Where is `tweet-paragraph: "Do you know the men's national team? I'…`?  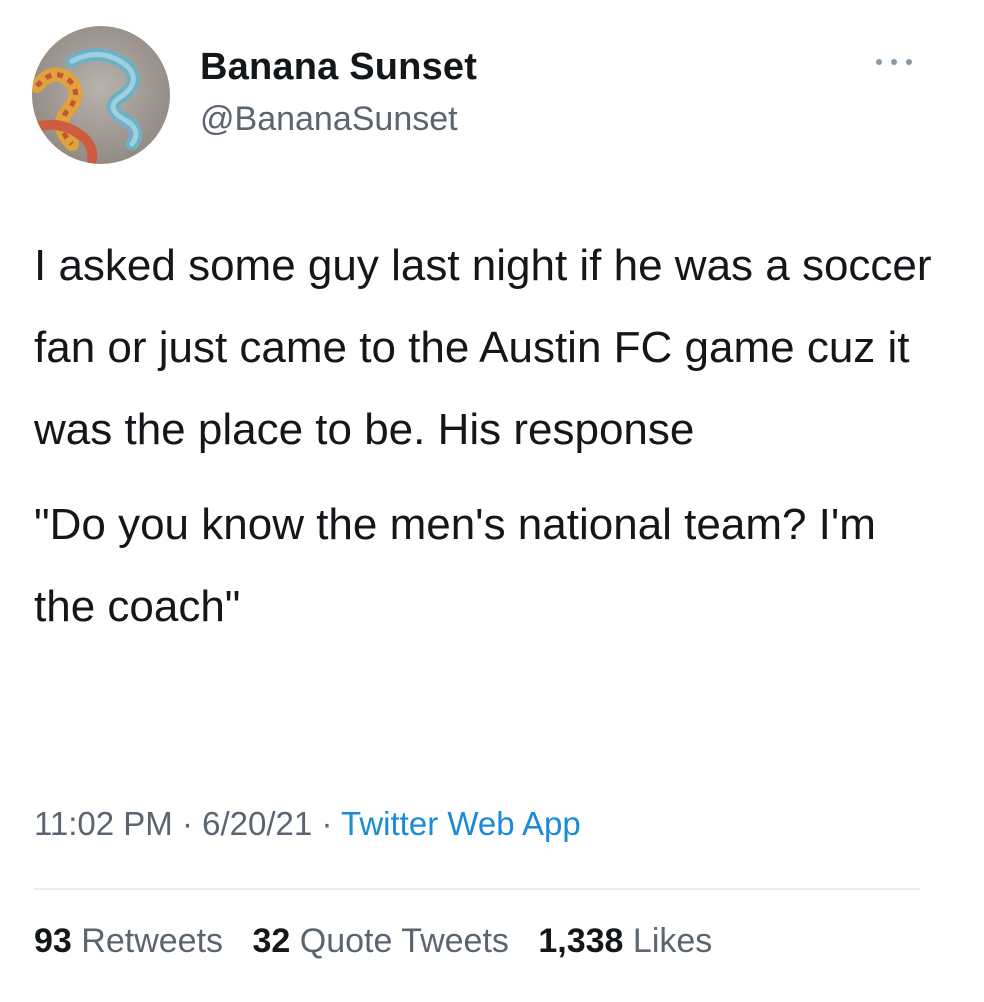 tweet-paragraph: "Do you know the men's national team? I'… is located at coordinates (455, 565).